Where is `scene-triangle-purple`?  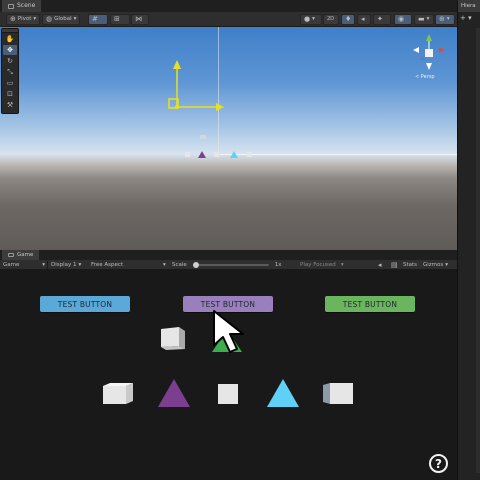 scene-triangle-purple is located at coordinates (202, 154).